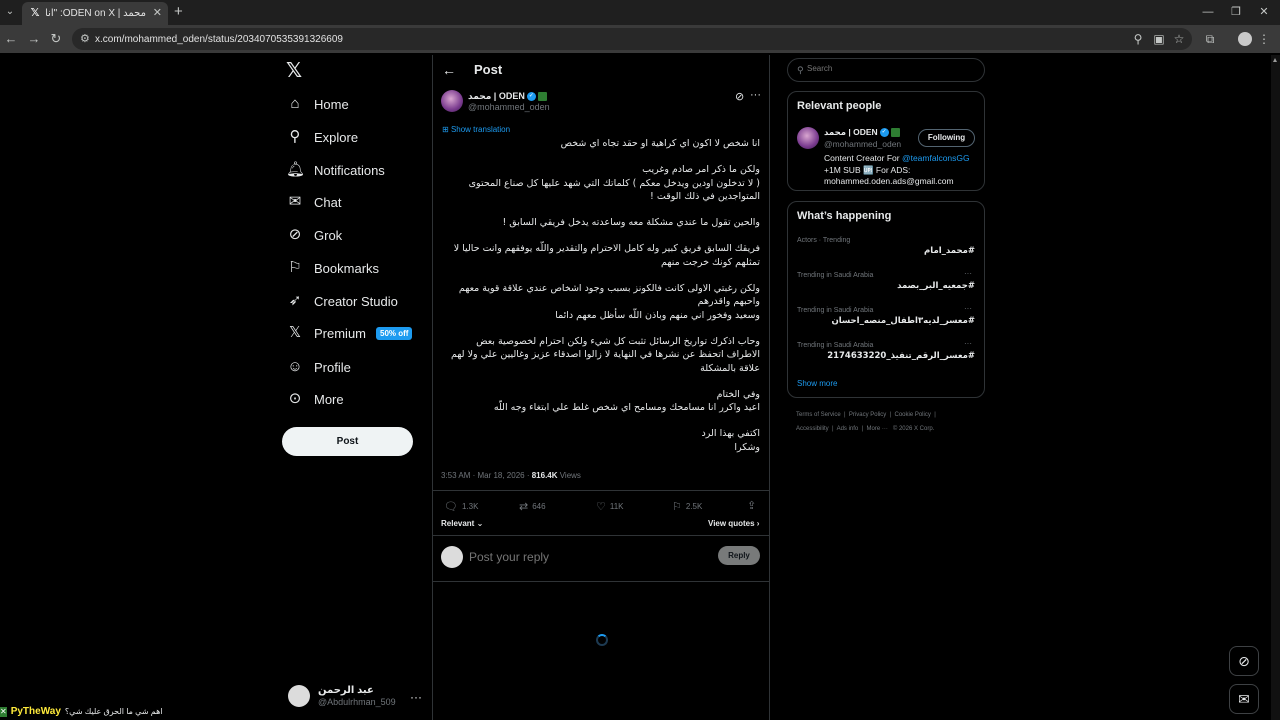 This screenshot has width=1280, height=720. I want to click on account-more-icon: ···, so click(416, 697).